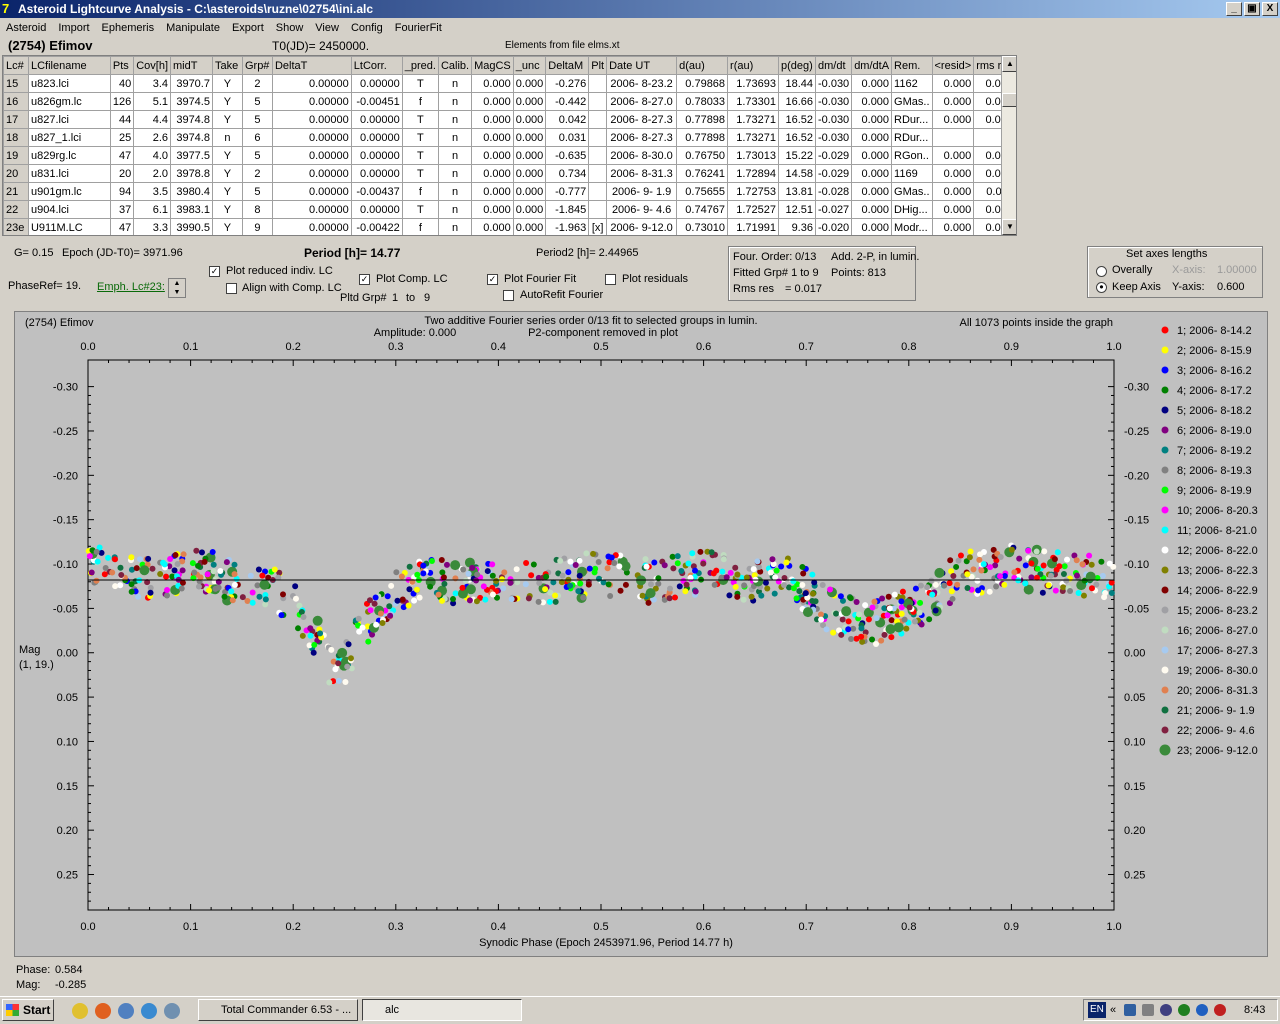  I want to click on table-cell: 1.73013, so click(753, 155).